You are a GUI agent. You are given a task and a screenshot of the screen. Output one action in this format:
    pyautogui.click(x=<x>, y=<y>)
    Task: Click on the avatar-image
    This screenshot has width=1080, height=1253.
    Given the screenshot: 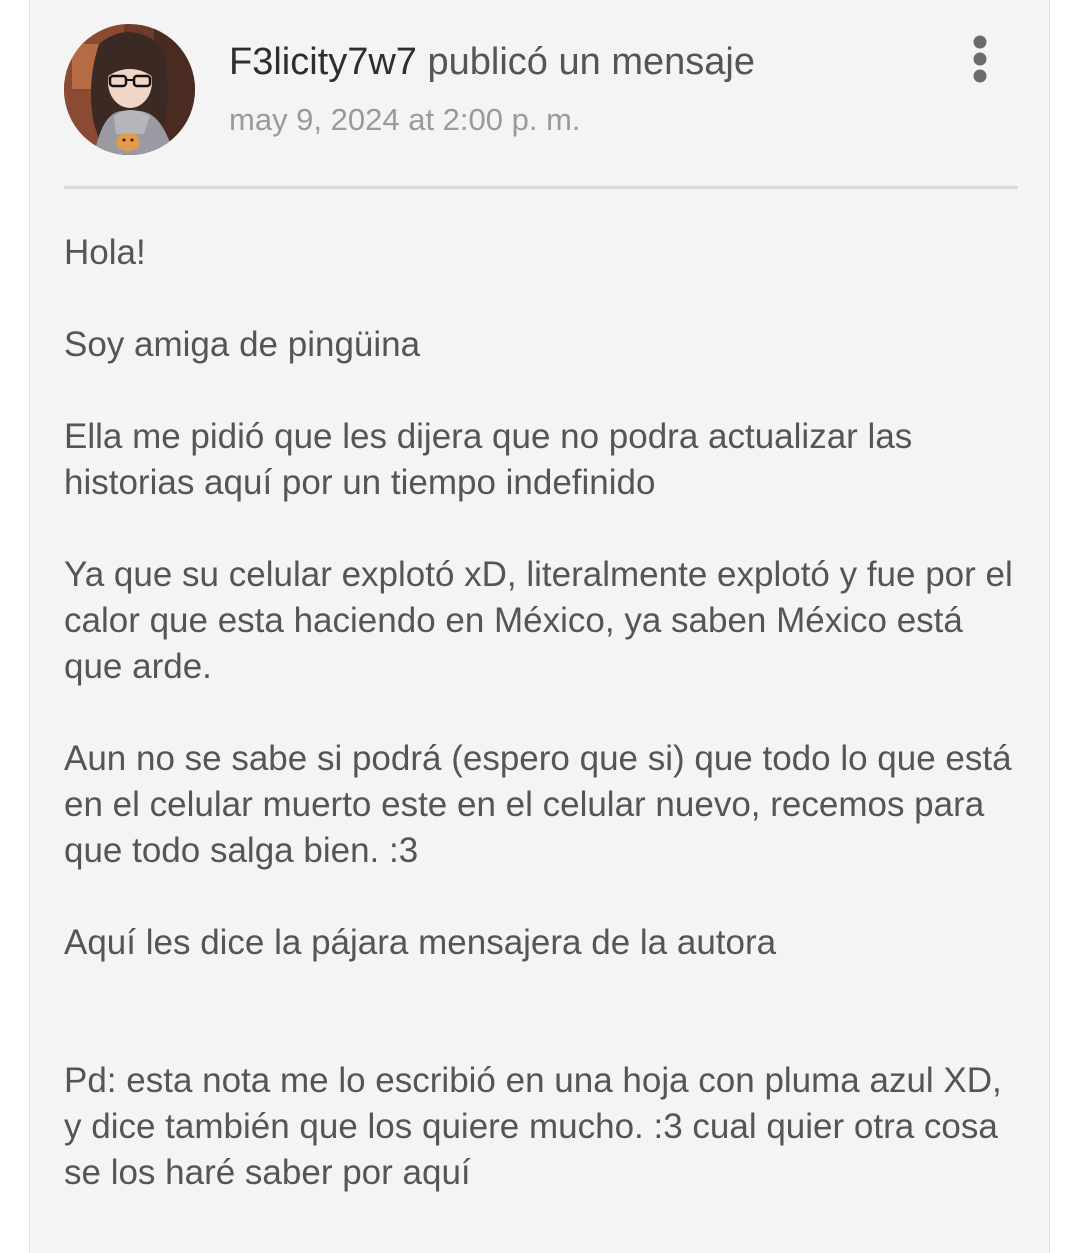 What is the action you would take?
    pyautogui.click(x=129, y=89)
    